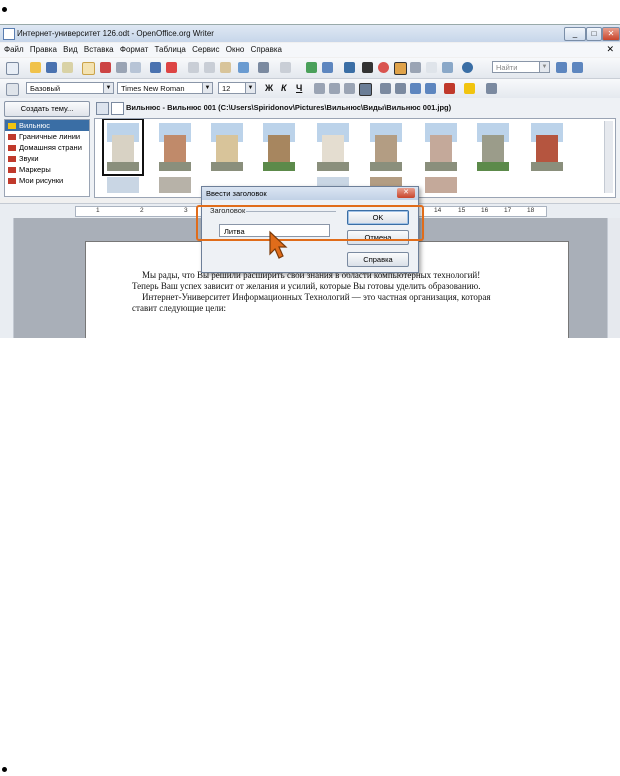 The height and width of the screenshot is (776, 620). I want to click on numbering-icon, so click(385, 88).